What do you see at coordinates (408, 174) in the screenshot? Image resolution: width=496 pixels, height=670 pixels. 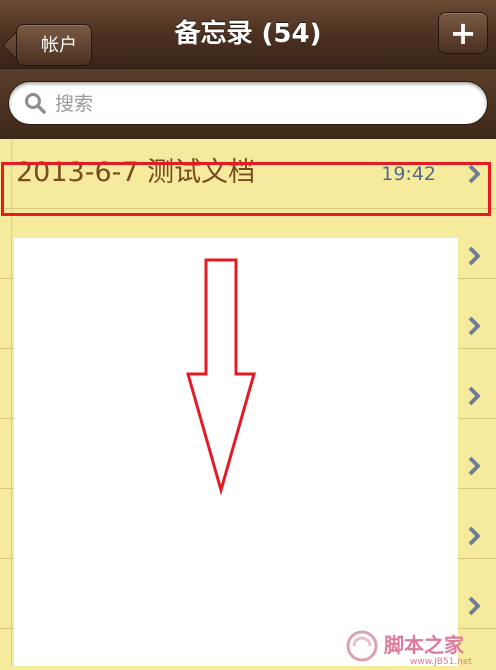 I see `note-time: 19:42` at bounding box center [408, 174].